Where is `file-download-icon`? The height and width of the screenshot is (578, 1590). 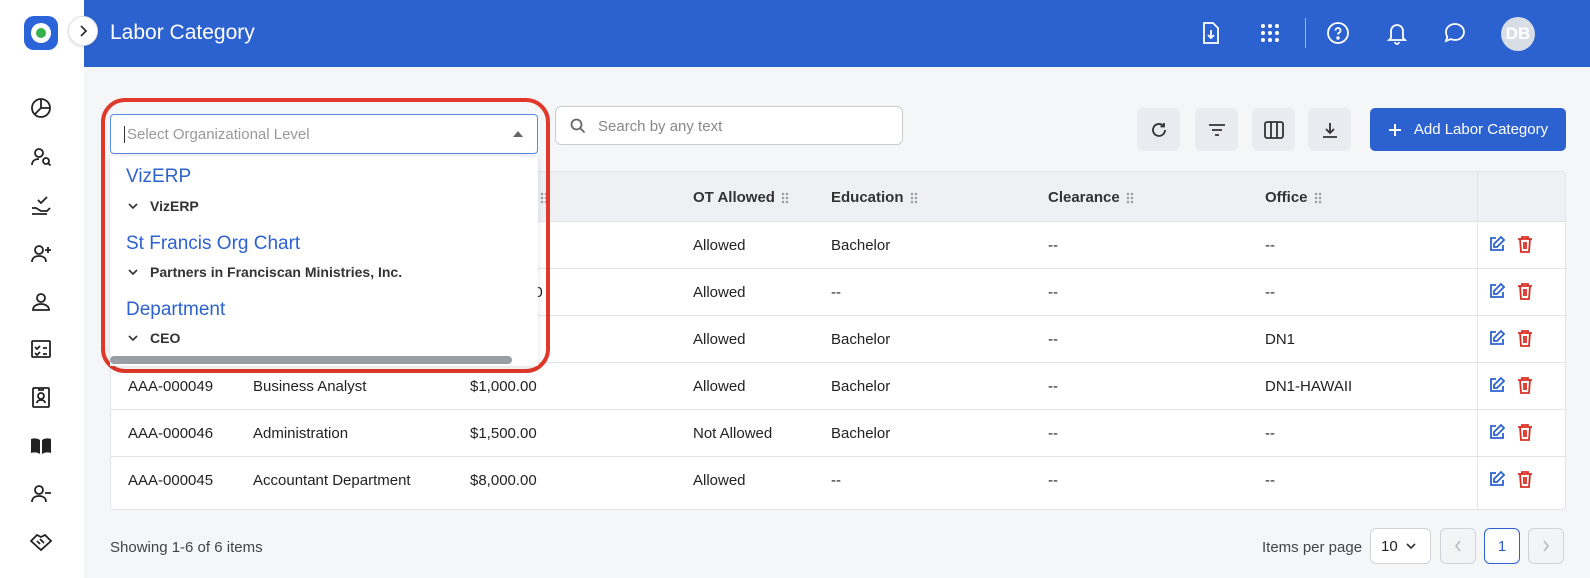
file-download-icon is located at coordinates (1211, 33).